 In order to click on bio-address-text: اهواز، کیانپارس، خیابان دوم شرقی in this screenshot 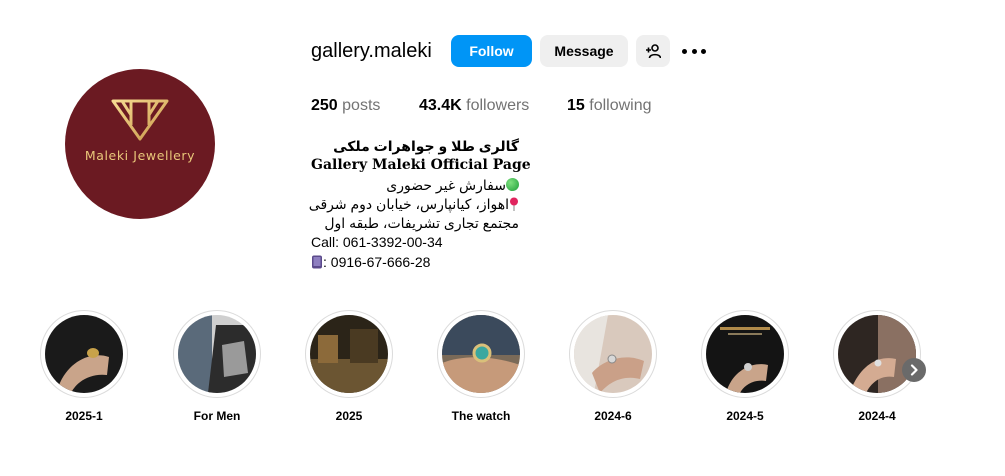, I will do `click(408, 203)`.